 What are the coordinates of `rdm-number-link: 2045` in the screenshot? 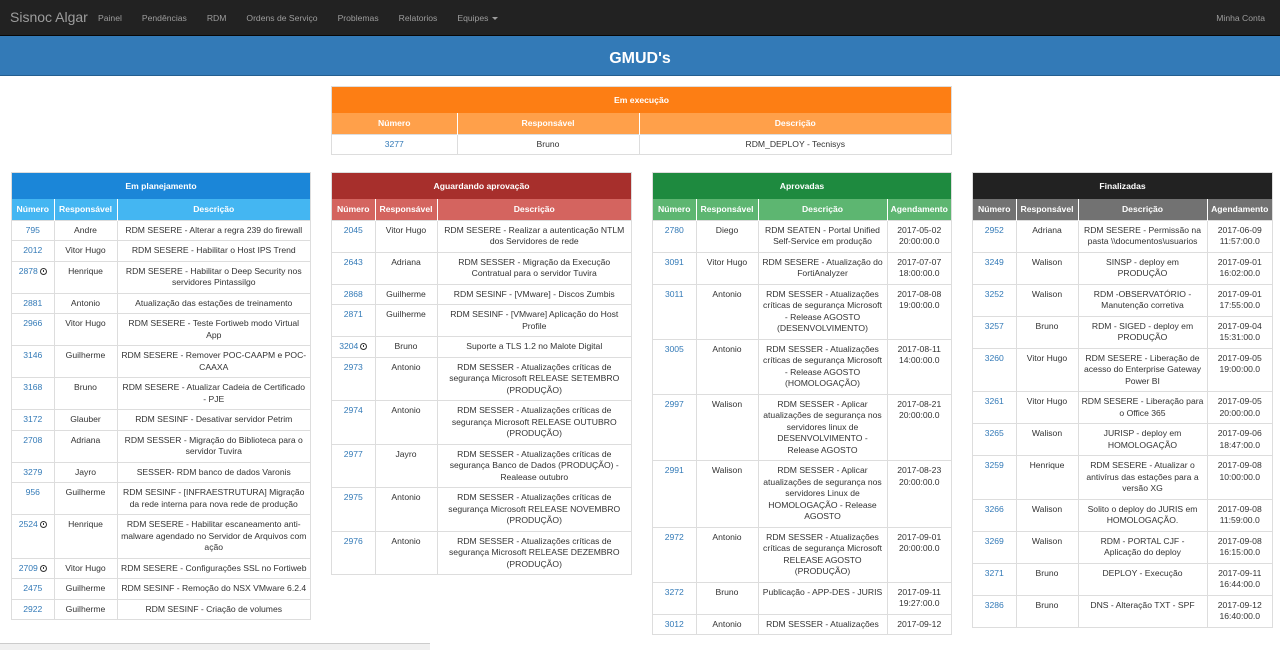 It's located at (353, 230).